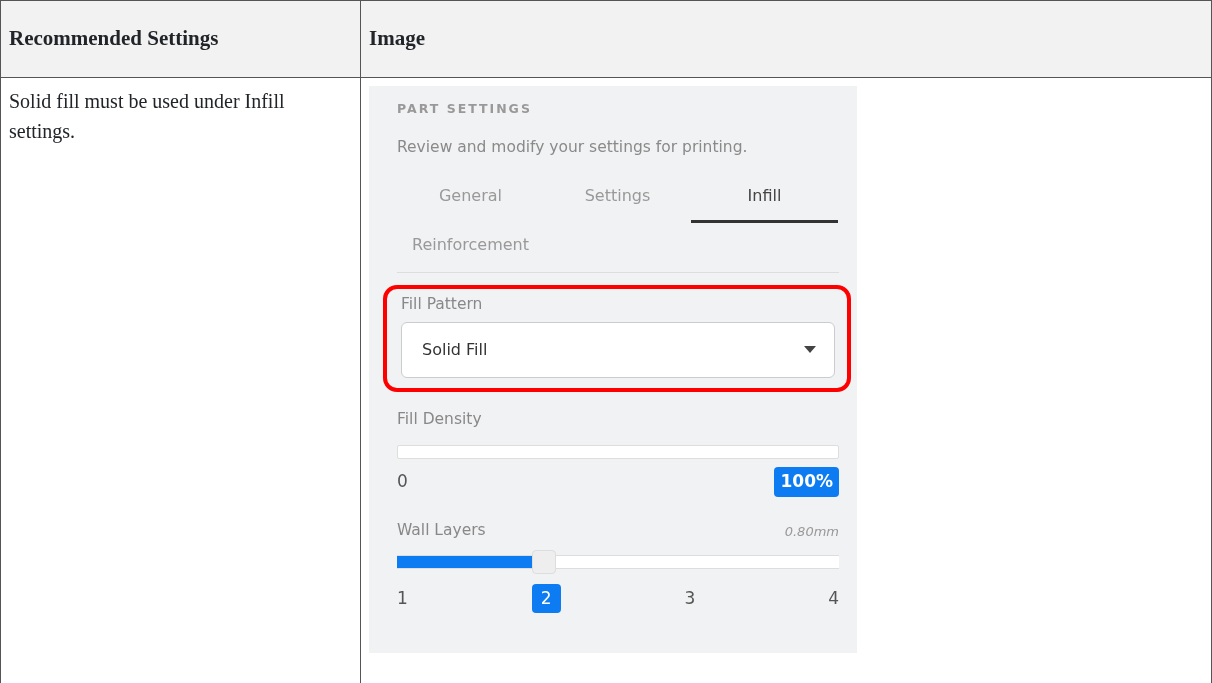  Describe the element at coordinates (440, 419) in the screenshot. I see `field-label: Fill Density` at that location.